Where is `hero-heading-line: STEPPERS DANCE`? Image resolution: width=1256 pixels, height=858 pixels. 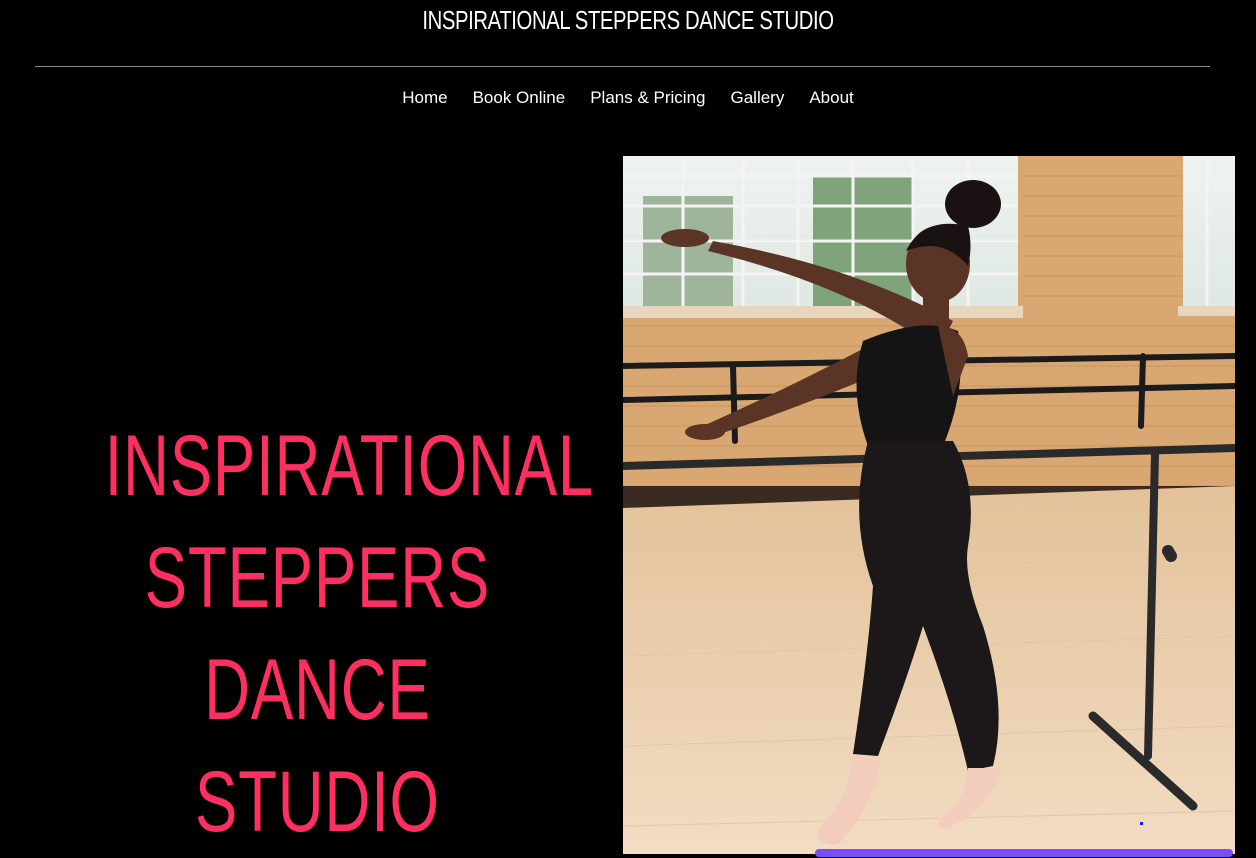 hero-heading-line: STEPPERS DANCE is located at coordinates (317, 634).